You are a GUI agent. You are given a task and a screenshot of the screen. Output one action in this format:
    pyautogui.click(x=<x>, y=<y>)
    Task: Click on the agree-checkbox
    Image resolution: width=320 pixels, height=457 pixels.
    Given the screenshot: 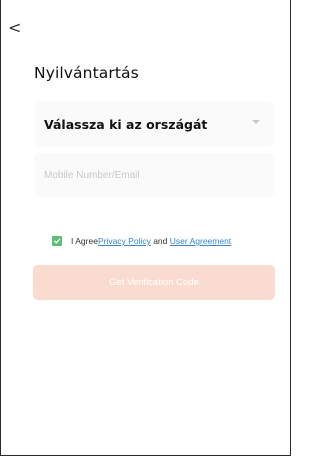 What is the action you would take?
    pyautogui.click(x=57, y=241)
    